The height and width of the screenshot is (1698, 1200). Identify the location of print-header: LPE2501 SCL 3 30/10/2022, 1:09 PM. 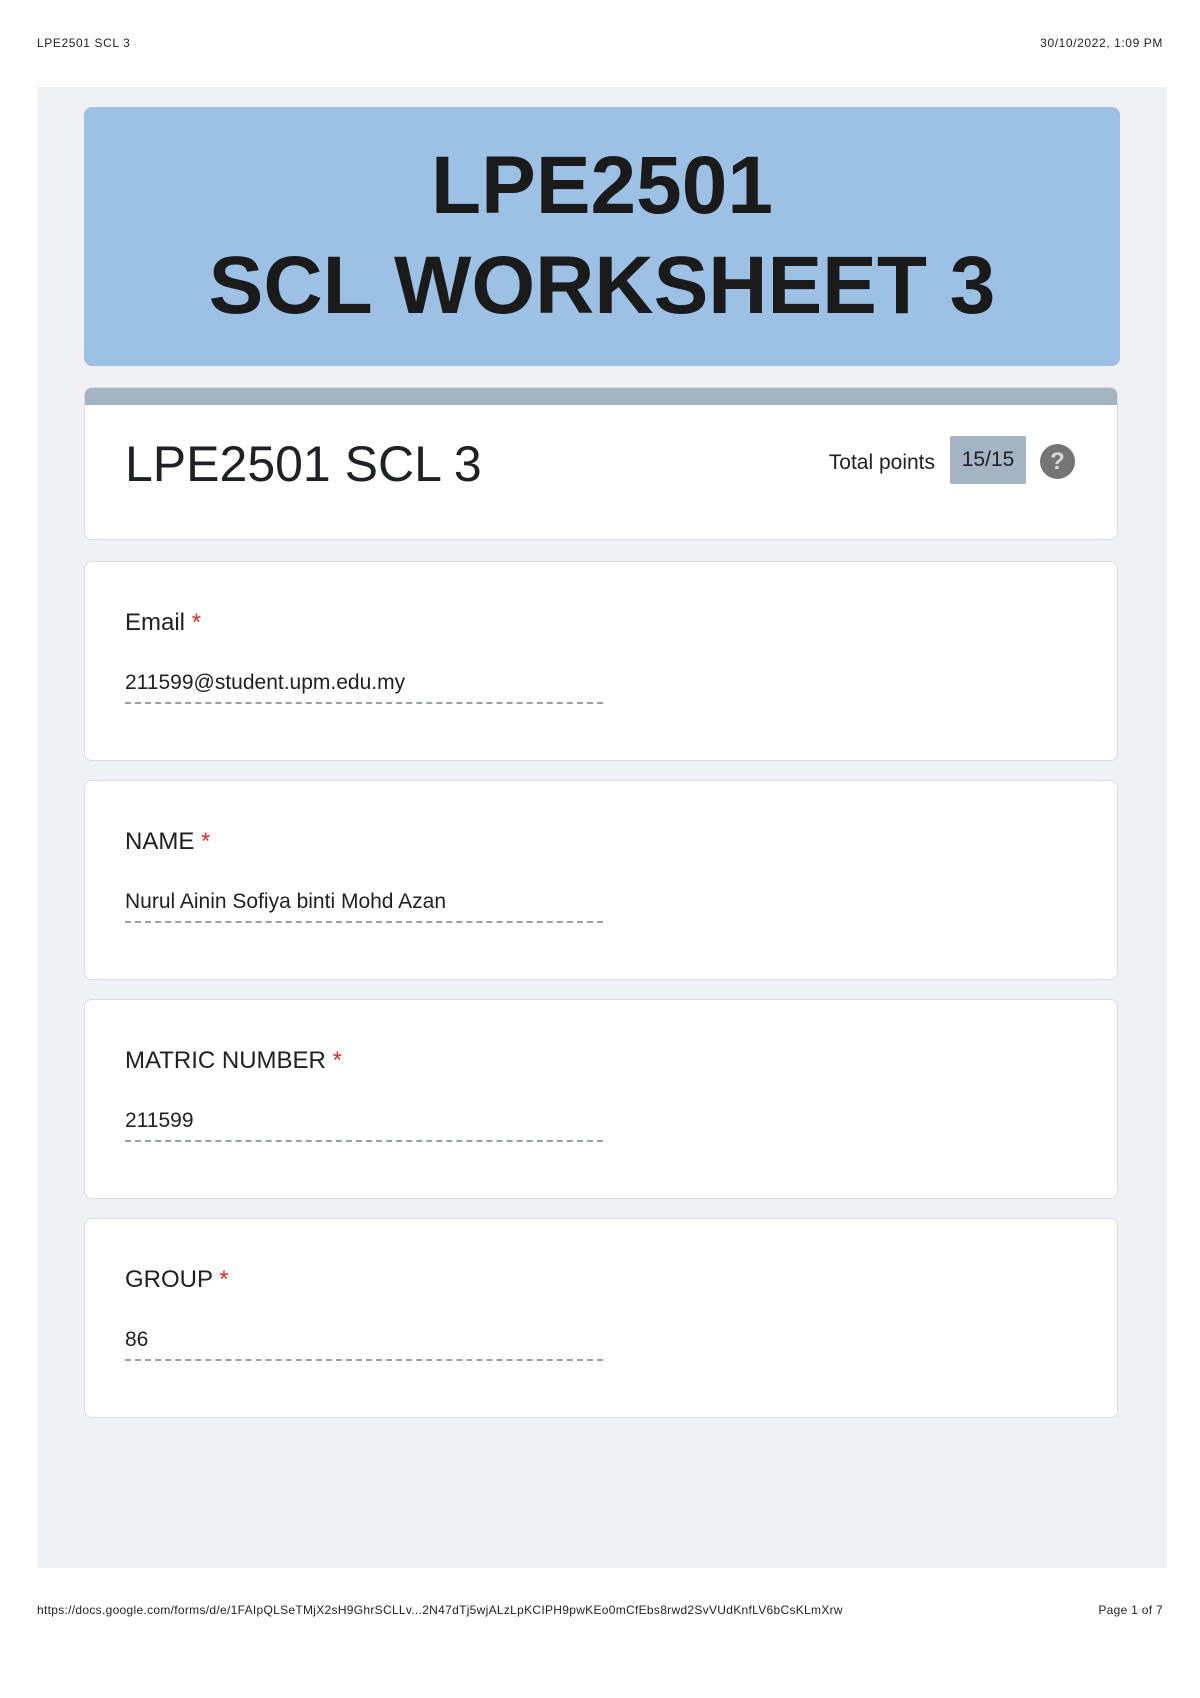
(600, 44).